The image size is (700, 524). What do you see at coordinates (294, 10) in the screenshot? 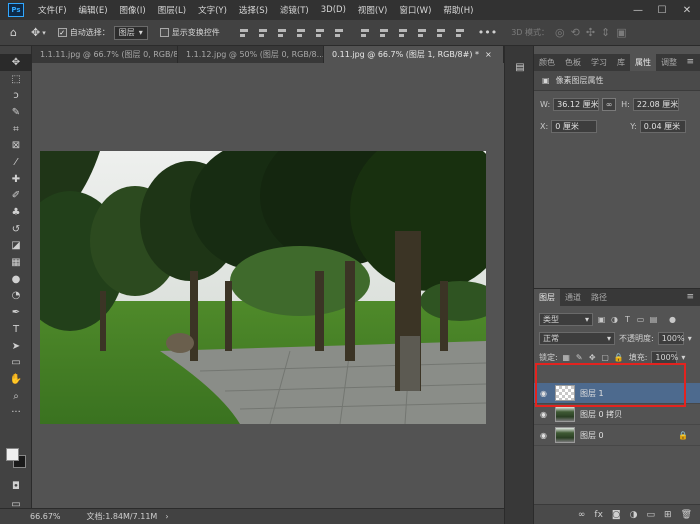
I see `menu-filter: 滤镜(T)` at bounding box center [294, 10].